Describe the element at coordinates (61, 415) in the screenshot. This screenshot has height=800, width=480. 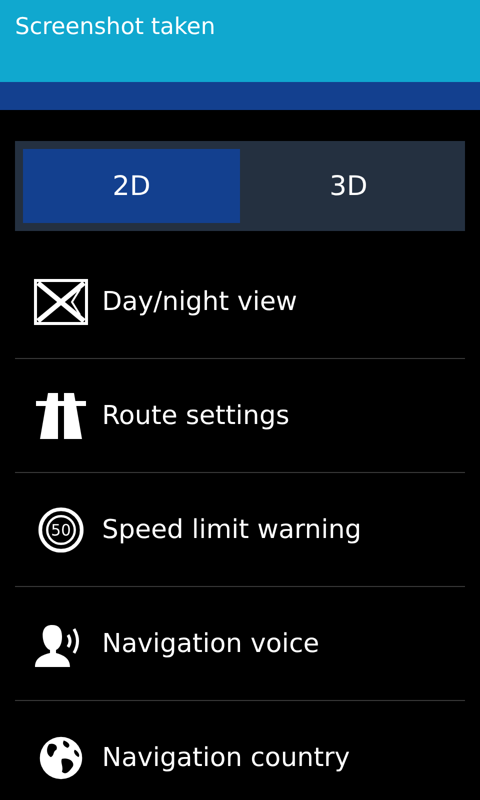
I see `motorway-icon` at that location.